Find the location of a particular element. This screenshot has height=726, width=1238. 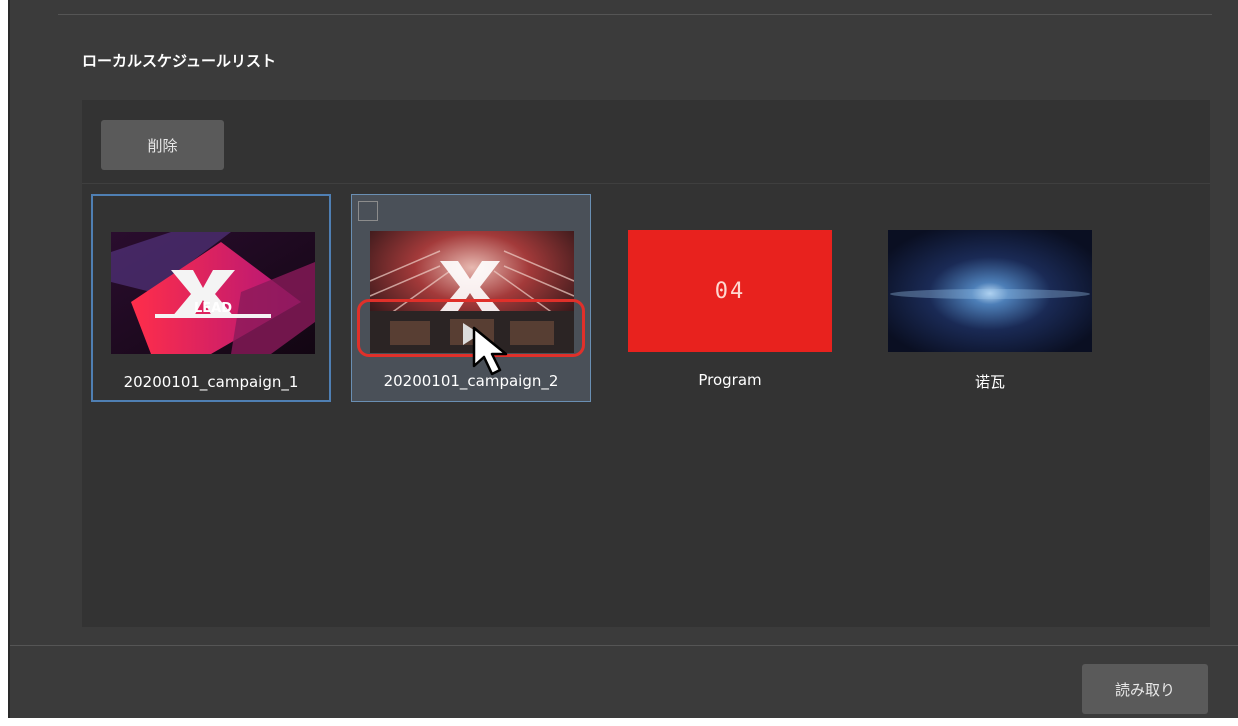

item-name: 诺瓦 is located at coordinates (989, 382).